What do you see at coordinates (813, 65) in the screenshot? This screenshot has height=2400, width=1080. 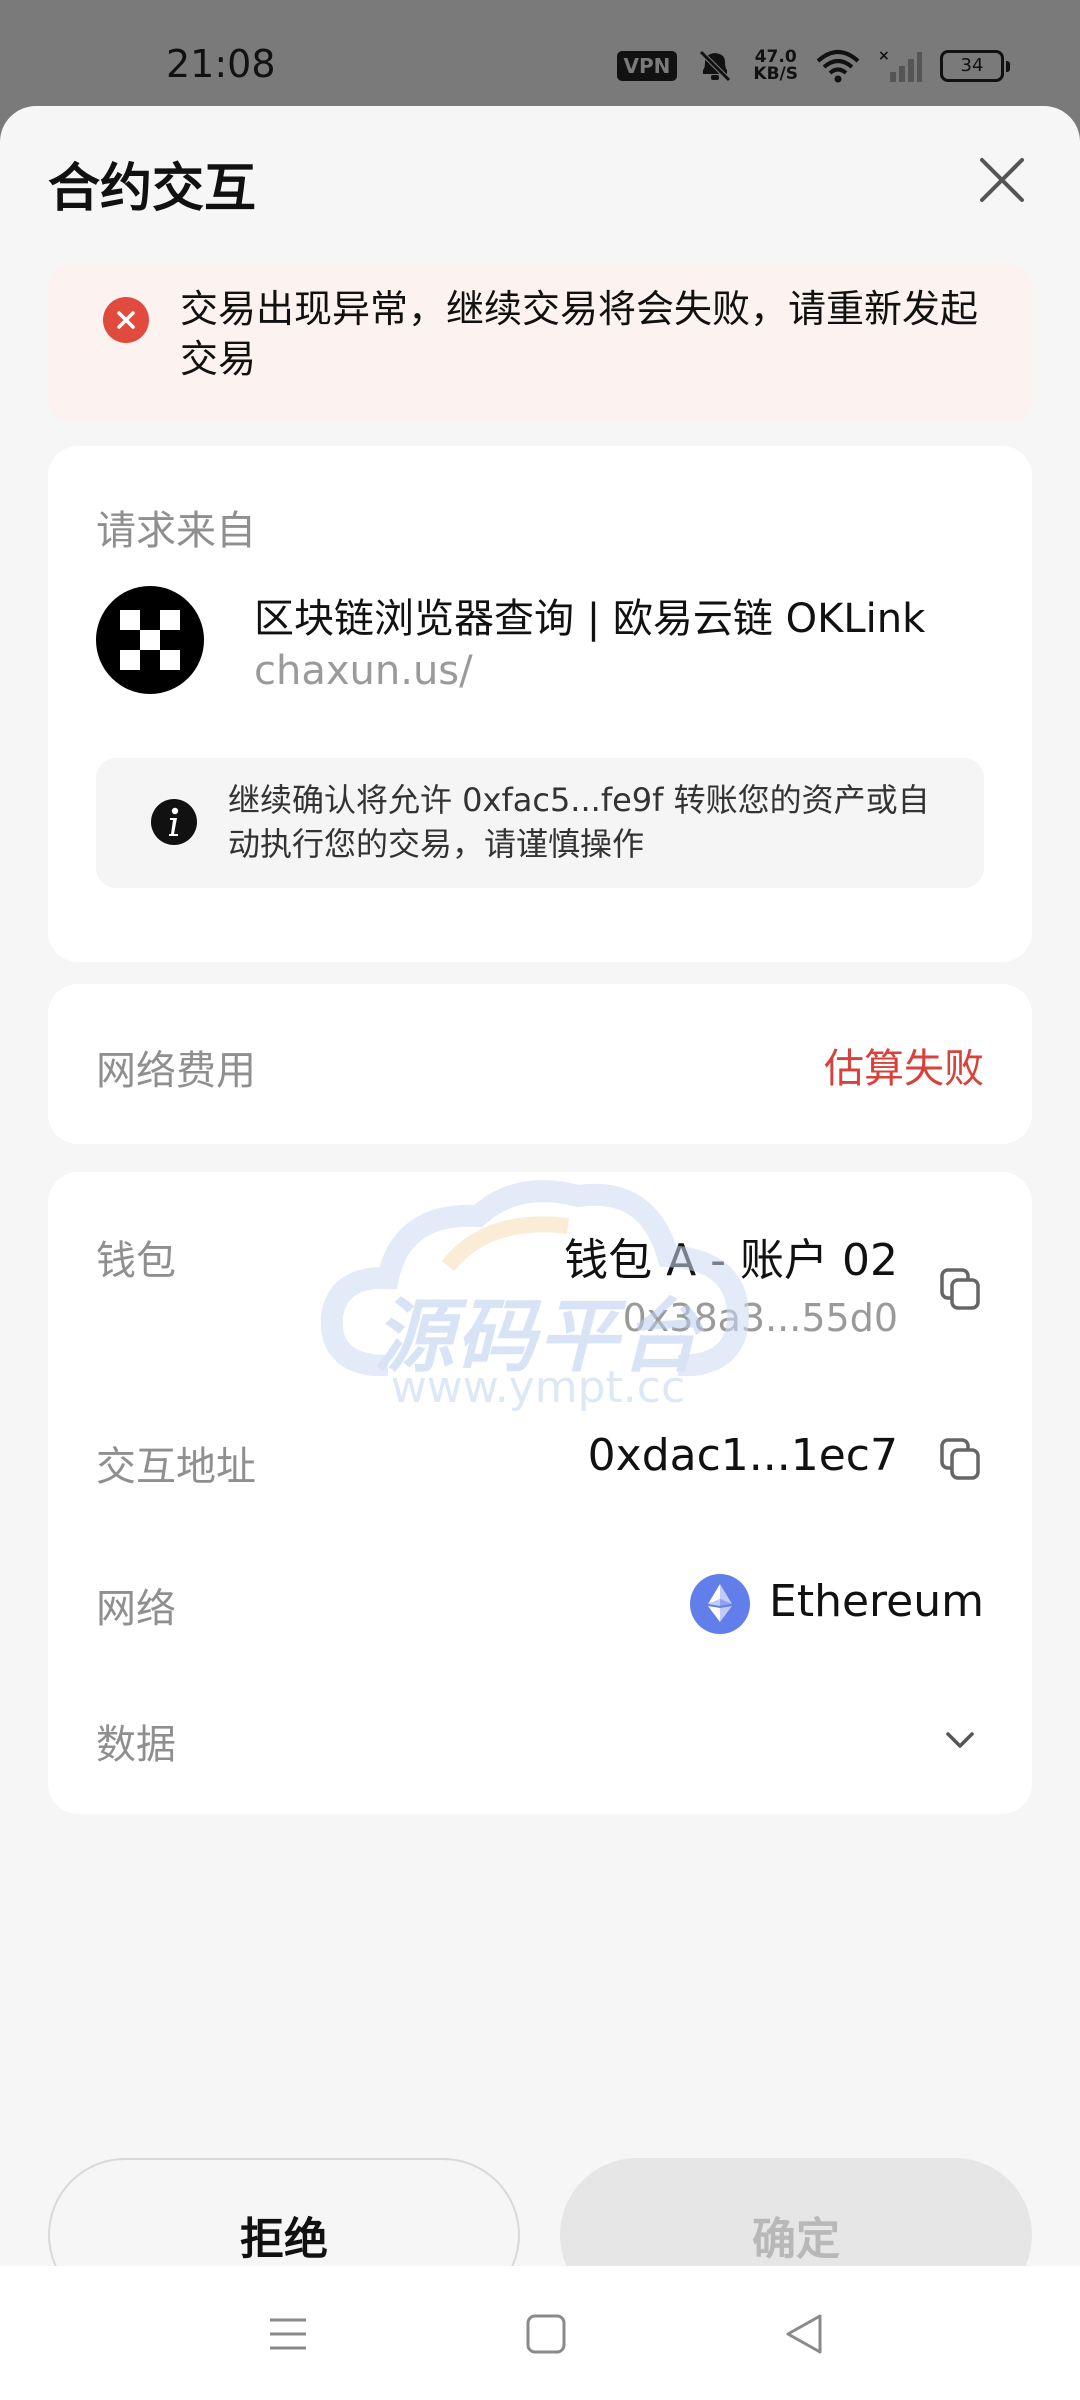 I see `status-icons: VPN 47.0 KB/S × 34` at bounding box center [813, 65].